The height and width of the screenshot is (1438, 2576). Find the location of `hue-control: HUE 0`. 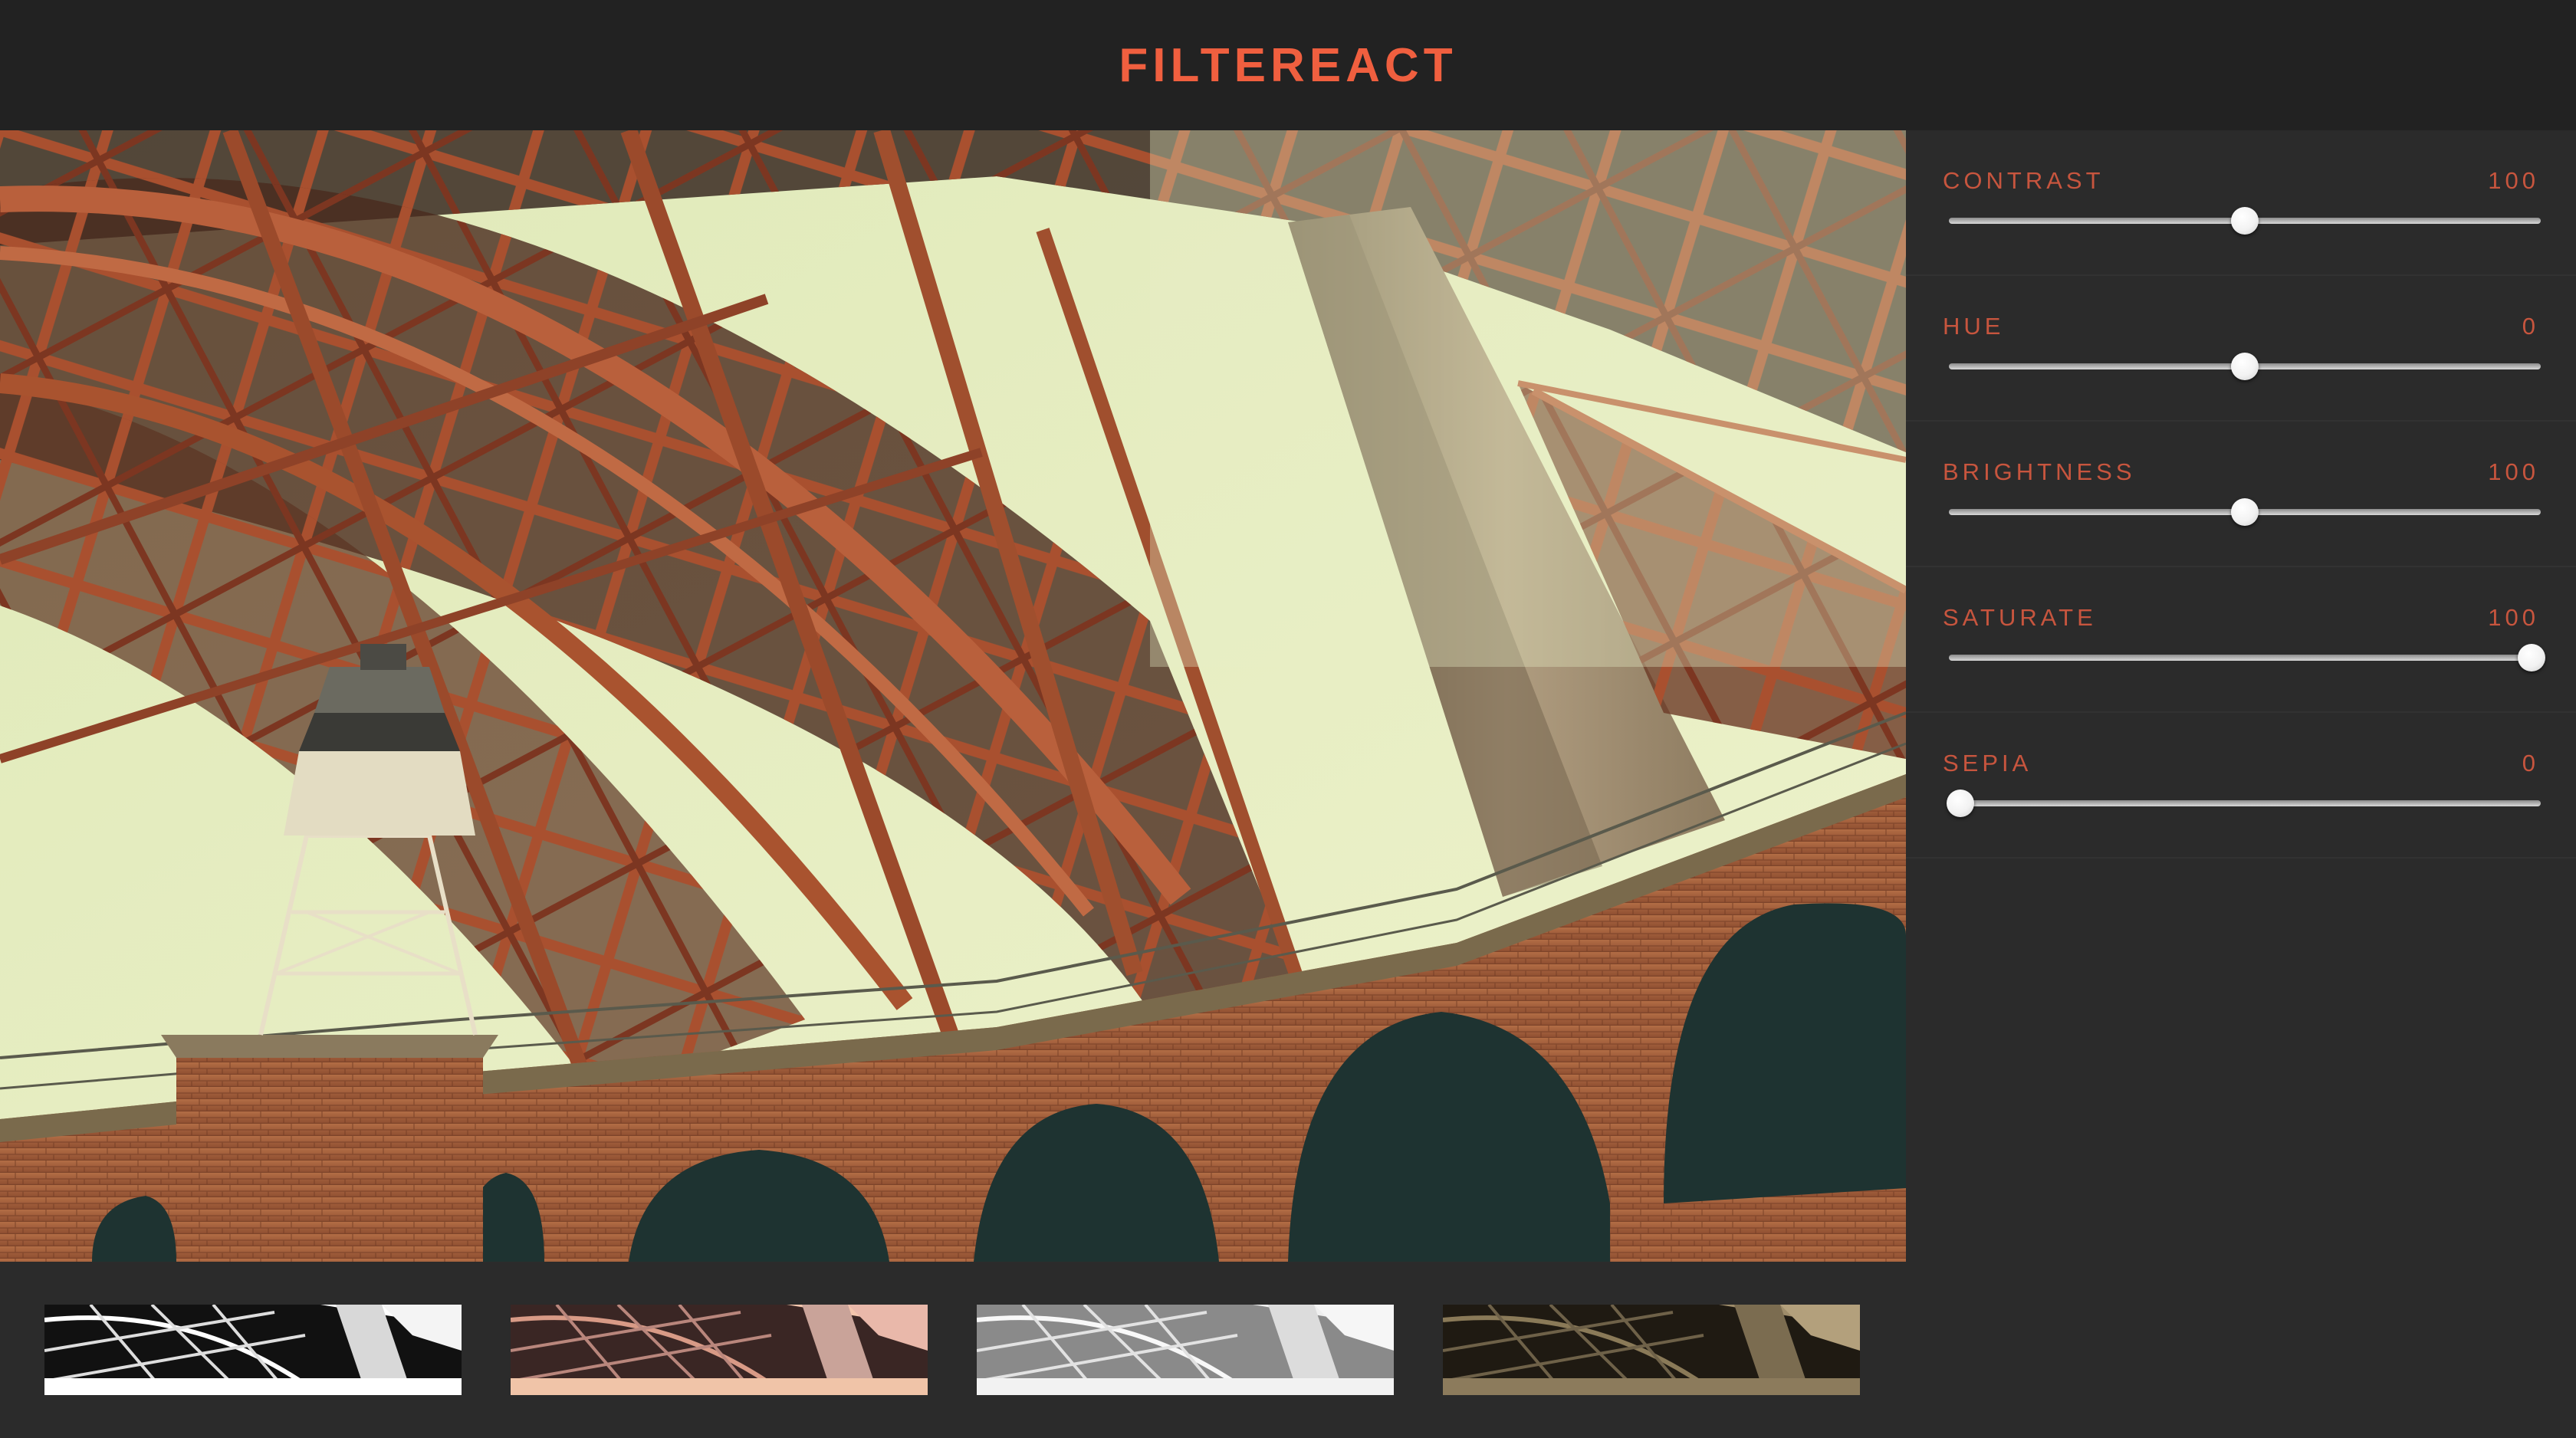

hue-control: HUE 0 is located at coordinates (2241, 349).